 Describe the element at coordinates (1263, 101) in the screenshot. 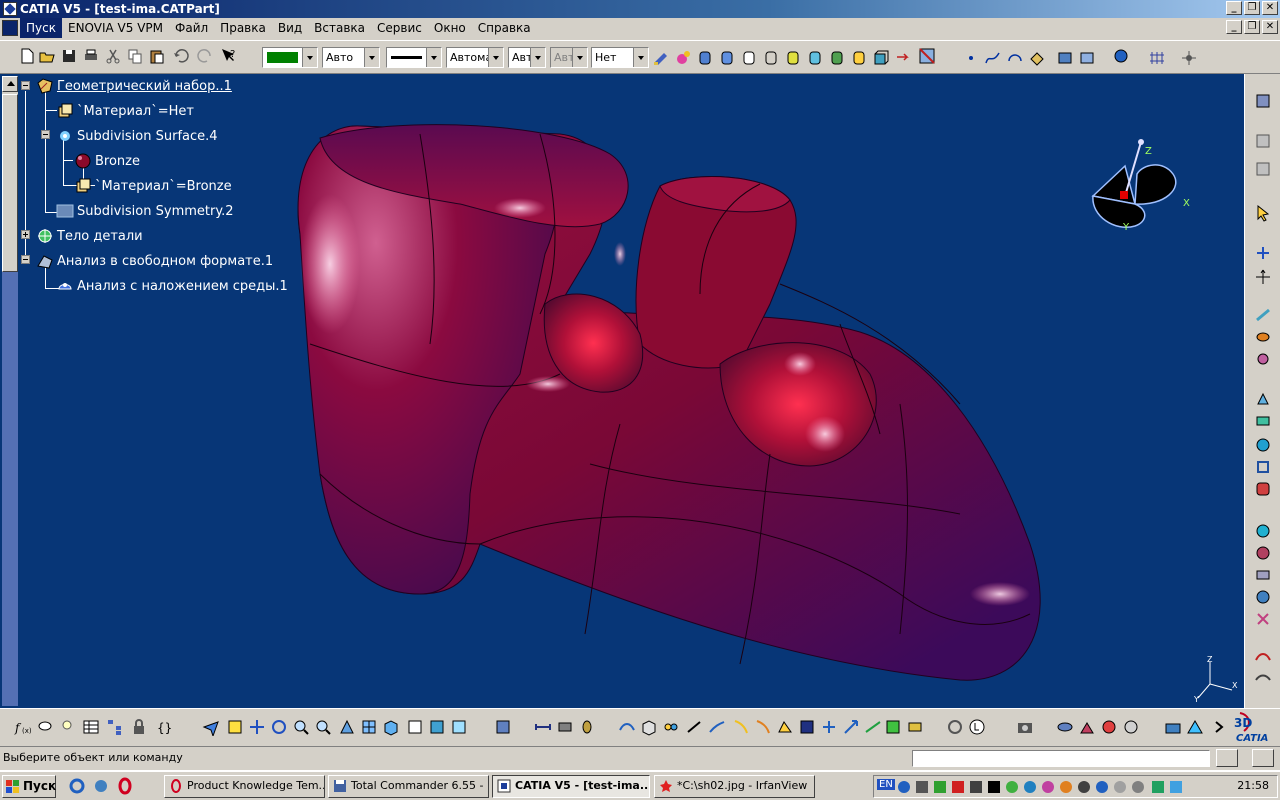

I see `surface-editor-icon` at that location.